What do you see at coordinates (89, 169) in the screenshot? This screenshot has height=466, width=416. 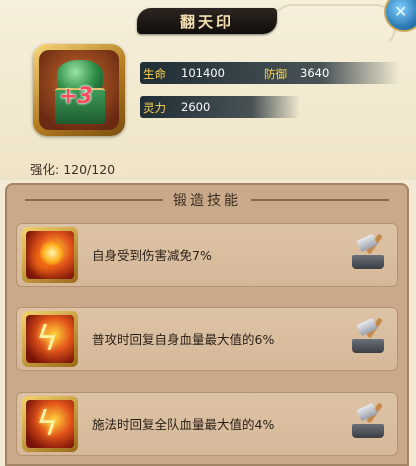 I see `enhance-value: 120/120` at bounding box center [89, 169].